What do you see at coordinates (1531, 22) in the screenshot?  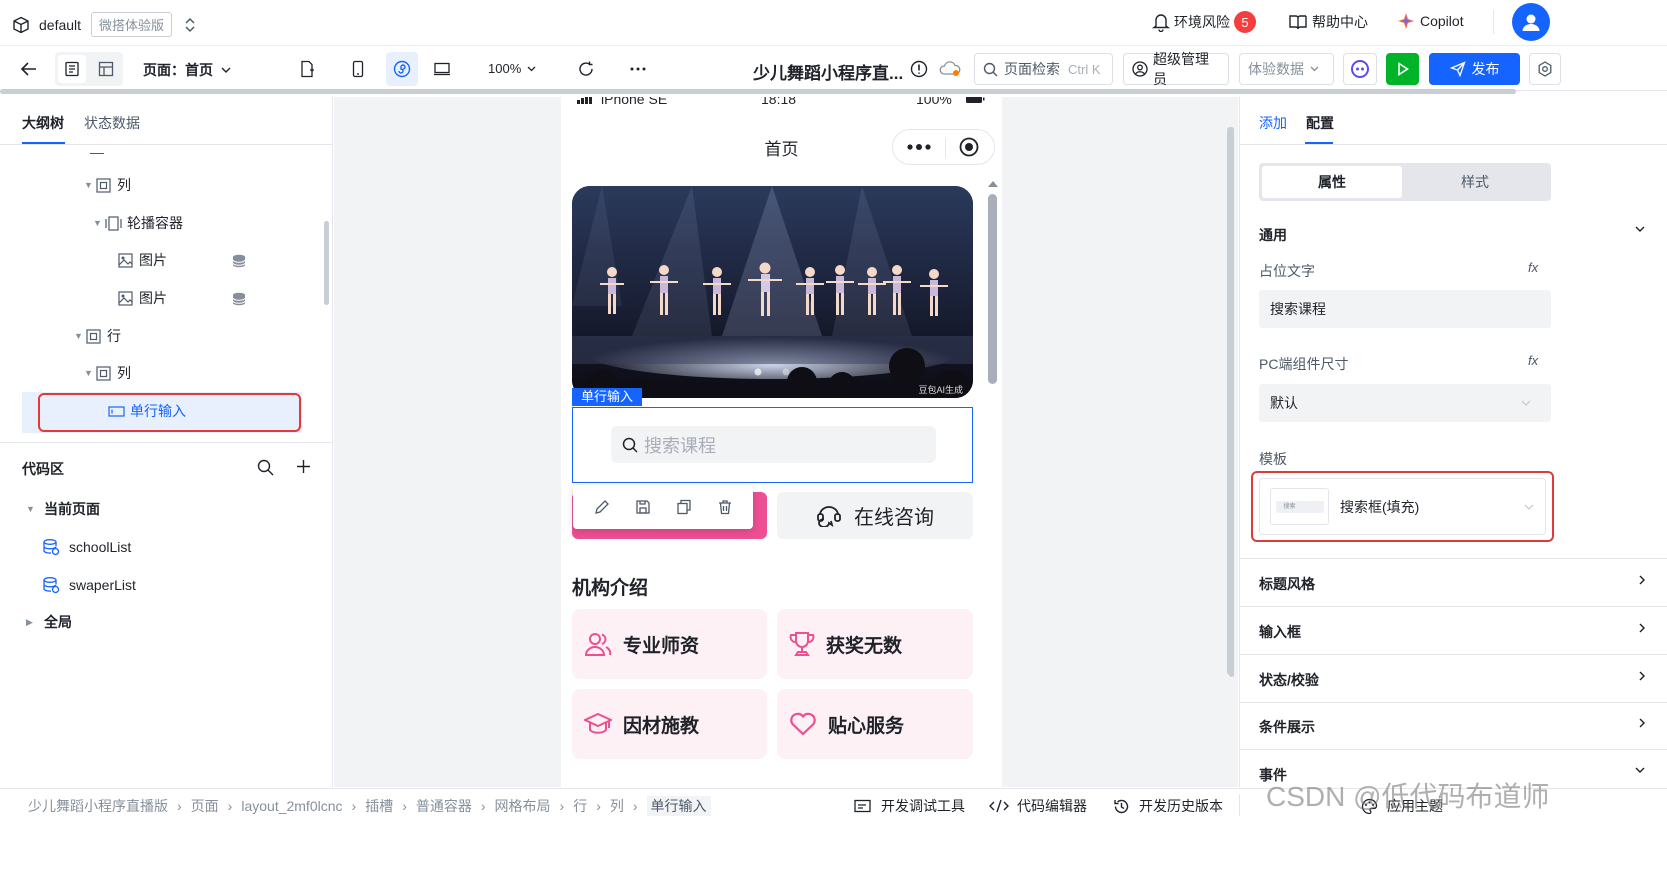 I see `avatar` at bounding box center [1531, 22].